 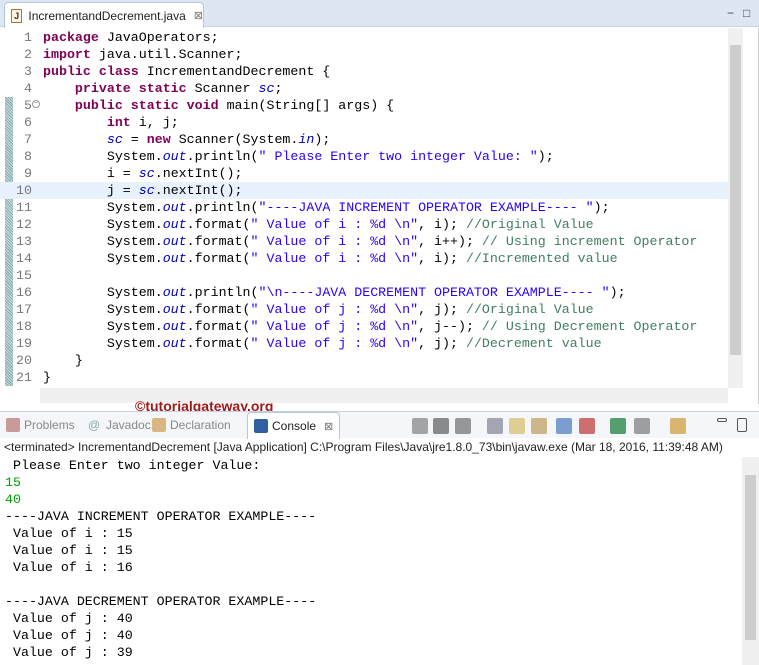 I want to click on editor-tab-bar: J IncrementandDecrement.java ⊠ − □, so click(x=379, y=14).